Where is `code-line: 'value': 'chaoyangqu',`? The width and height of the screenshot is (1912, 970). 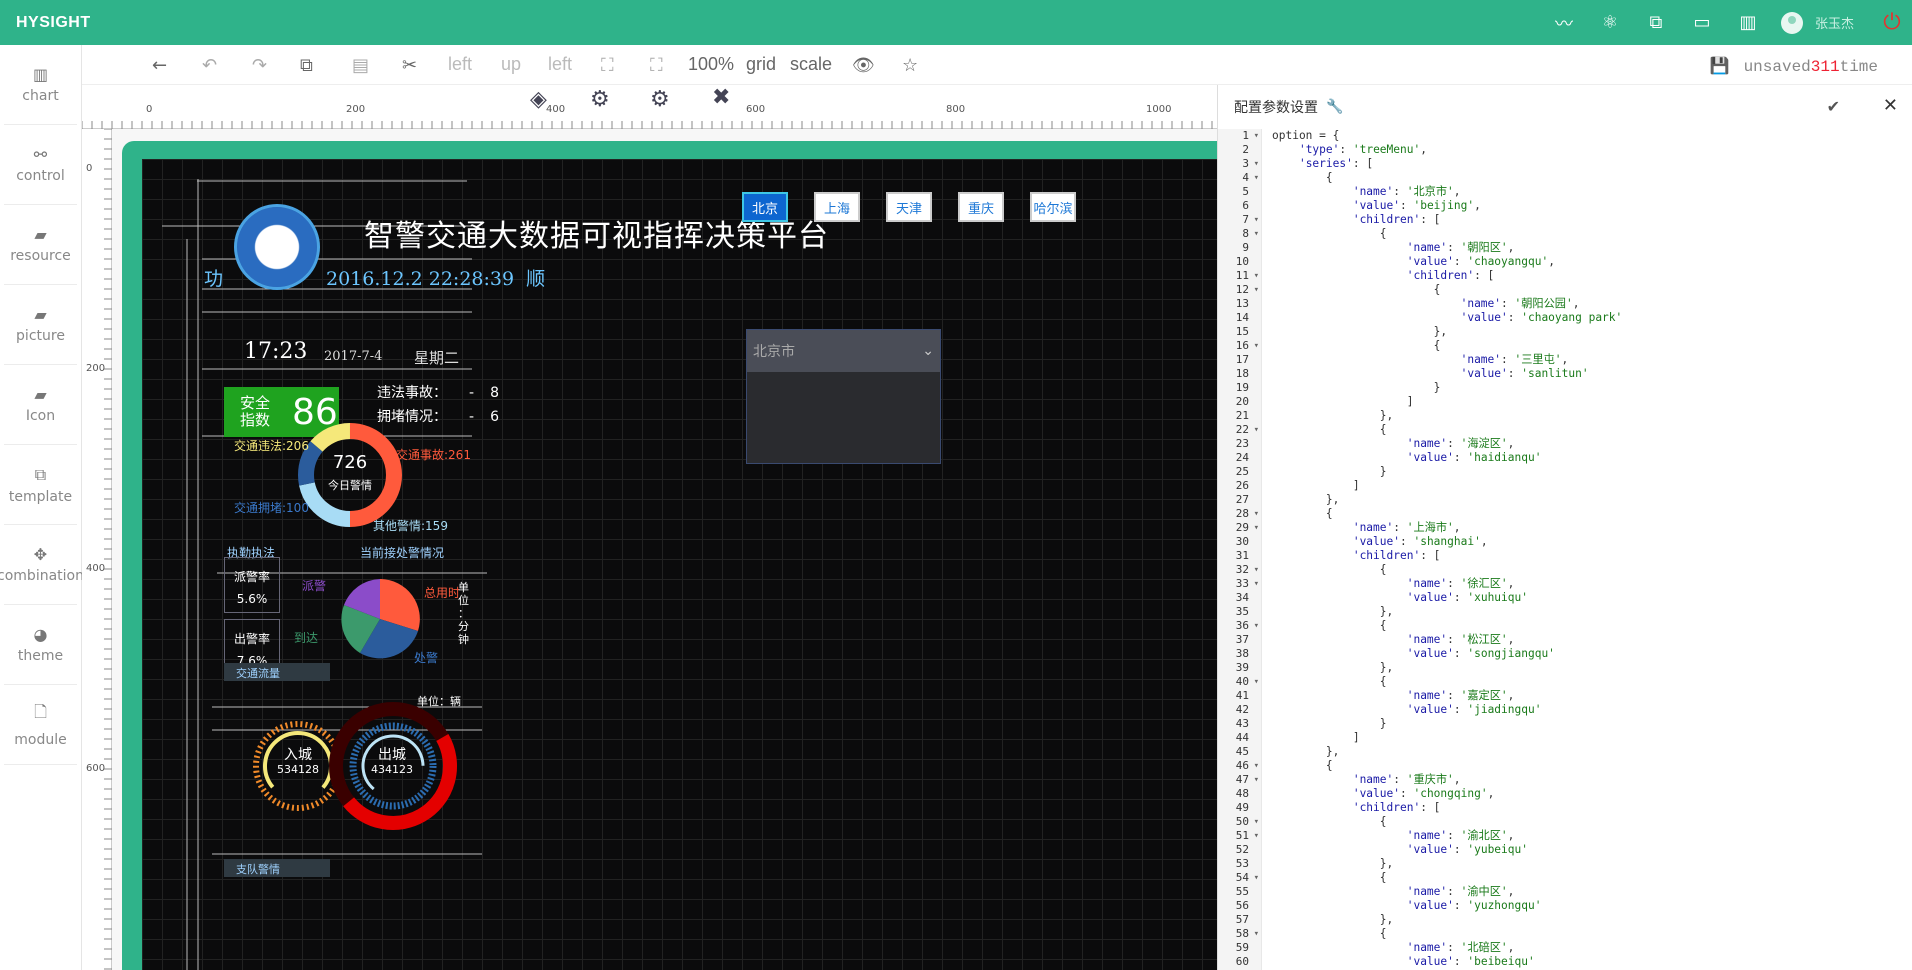
code-line: 'value': 'chaoyangqu', is located at coordinates (1587, 262).